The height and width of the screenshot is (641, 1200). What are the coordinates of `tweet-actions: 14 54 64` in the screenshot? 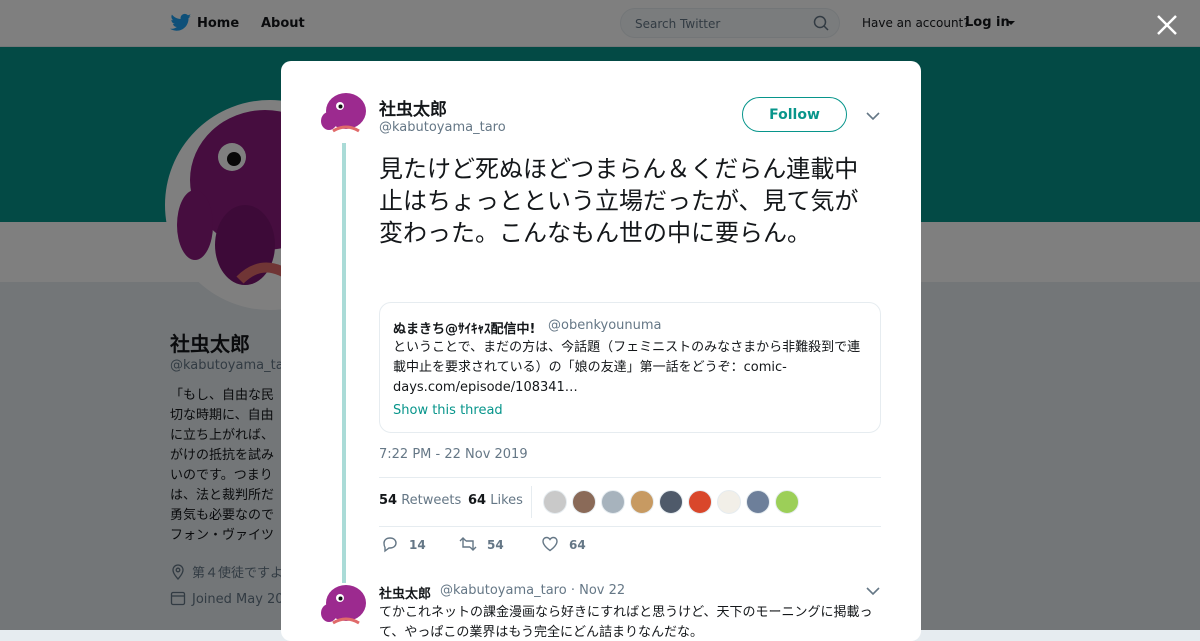 It's located at (631, 545).